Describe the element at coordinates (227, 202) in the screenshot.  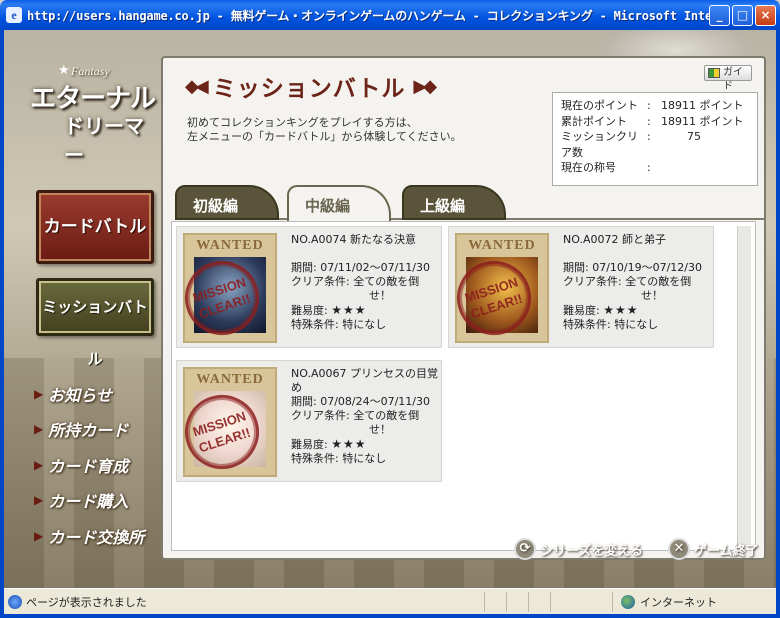
I see `tab-beginner: 初級編` at that location.